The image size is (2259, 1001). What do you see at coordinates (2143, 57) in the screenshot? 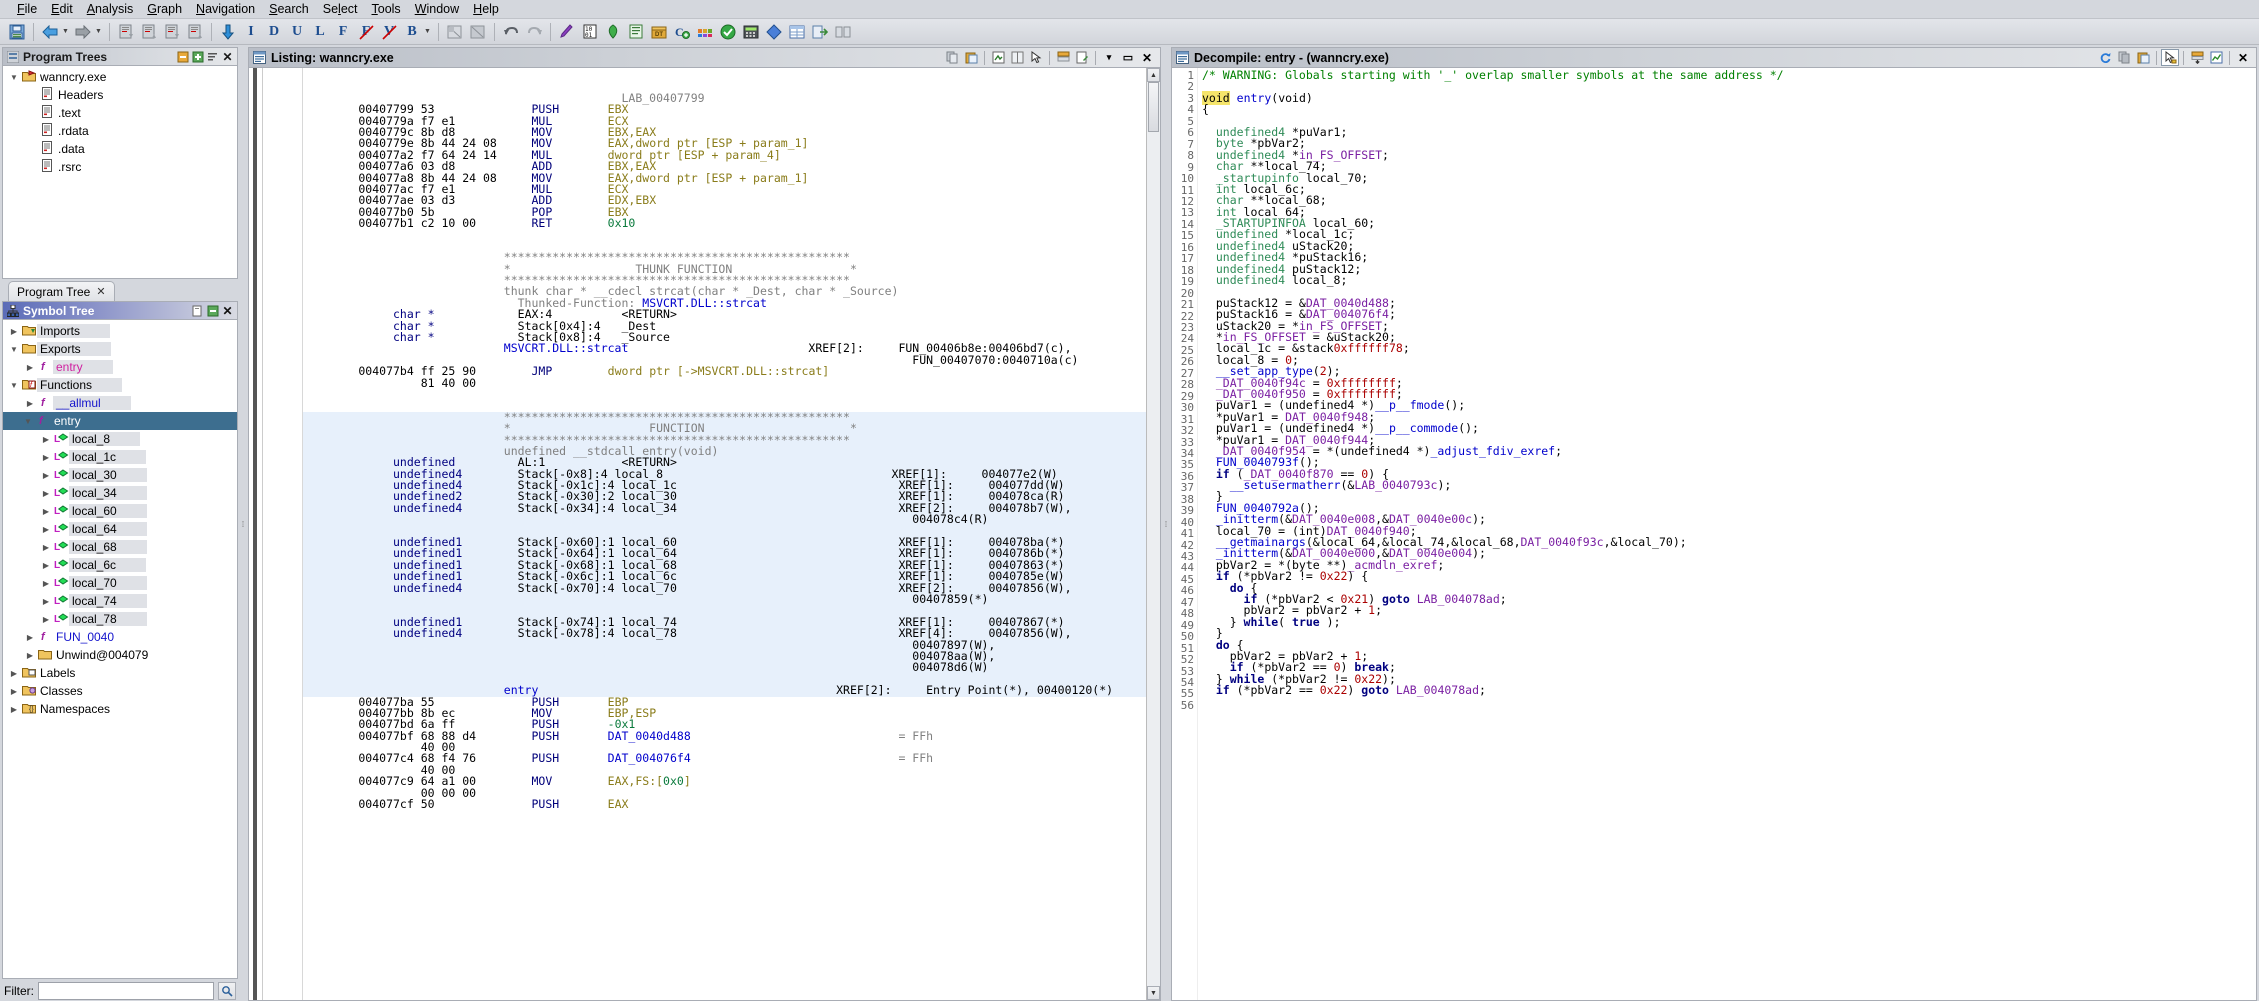
I see `decompile-paste-icon` at bounding box center [2143, 57].